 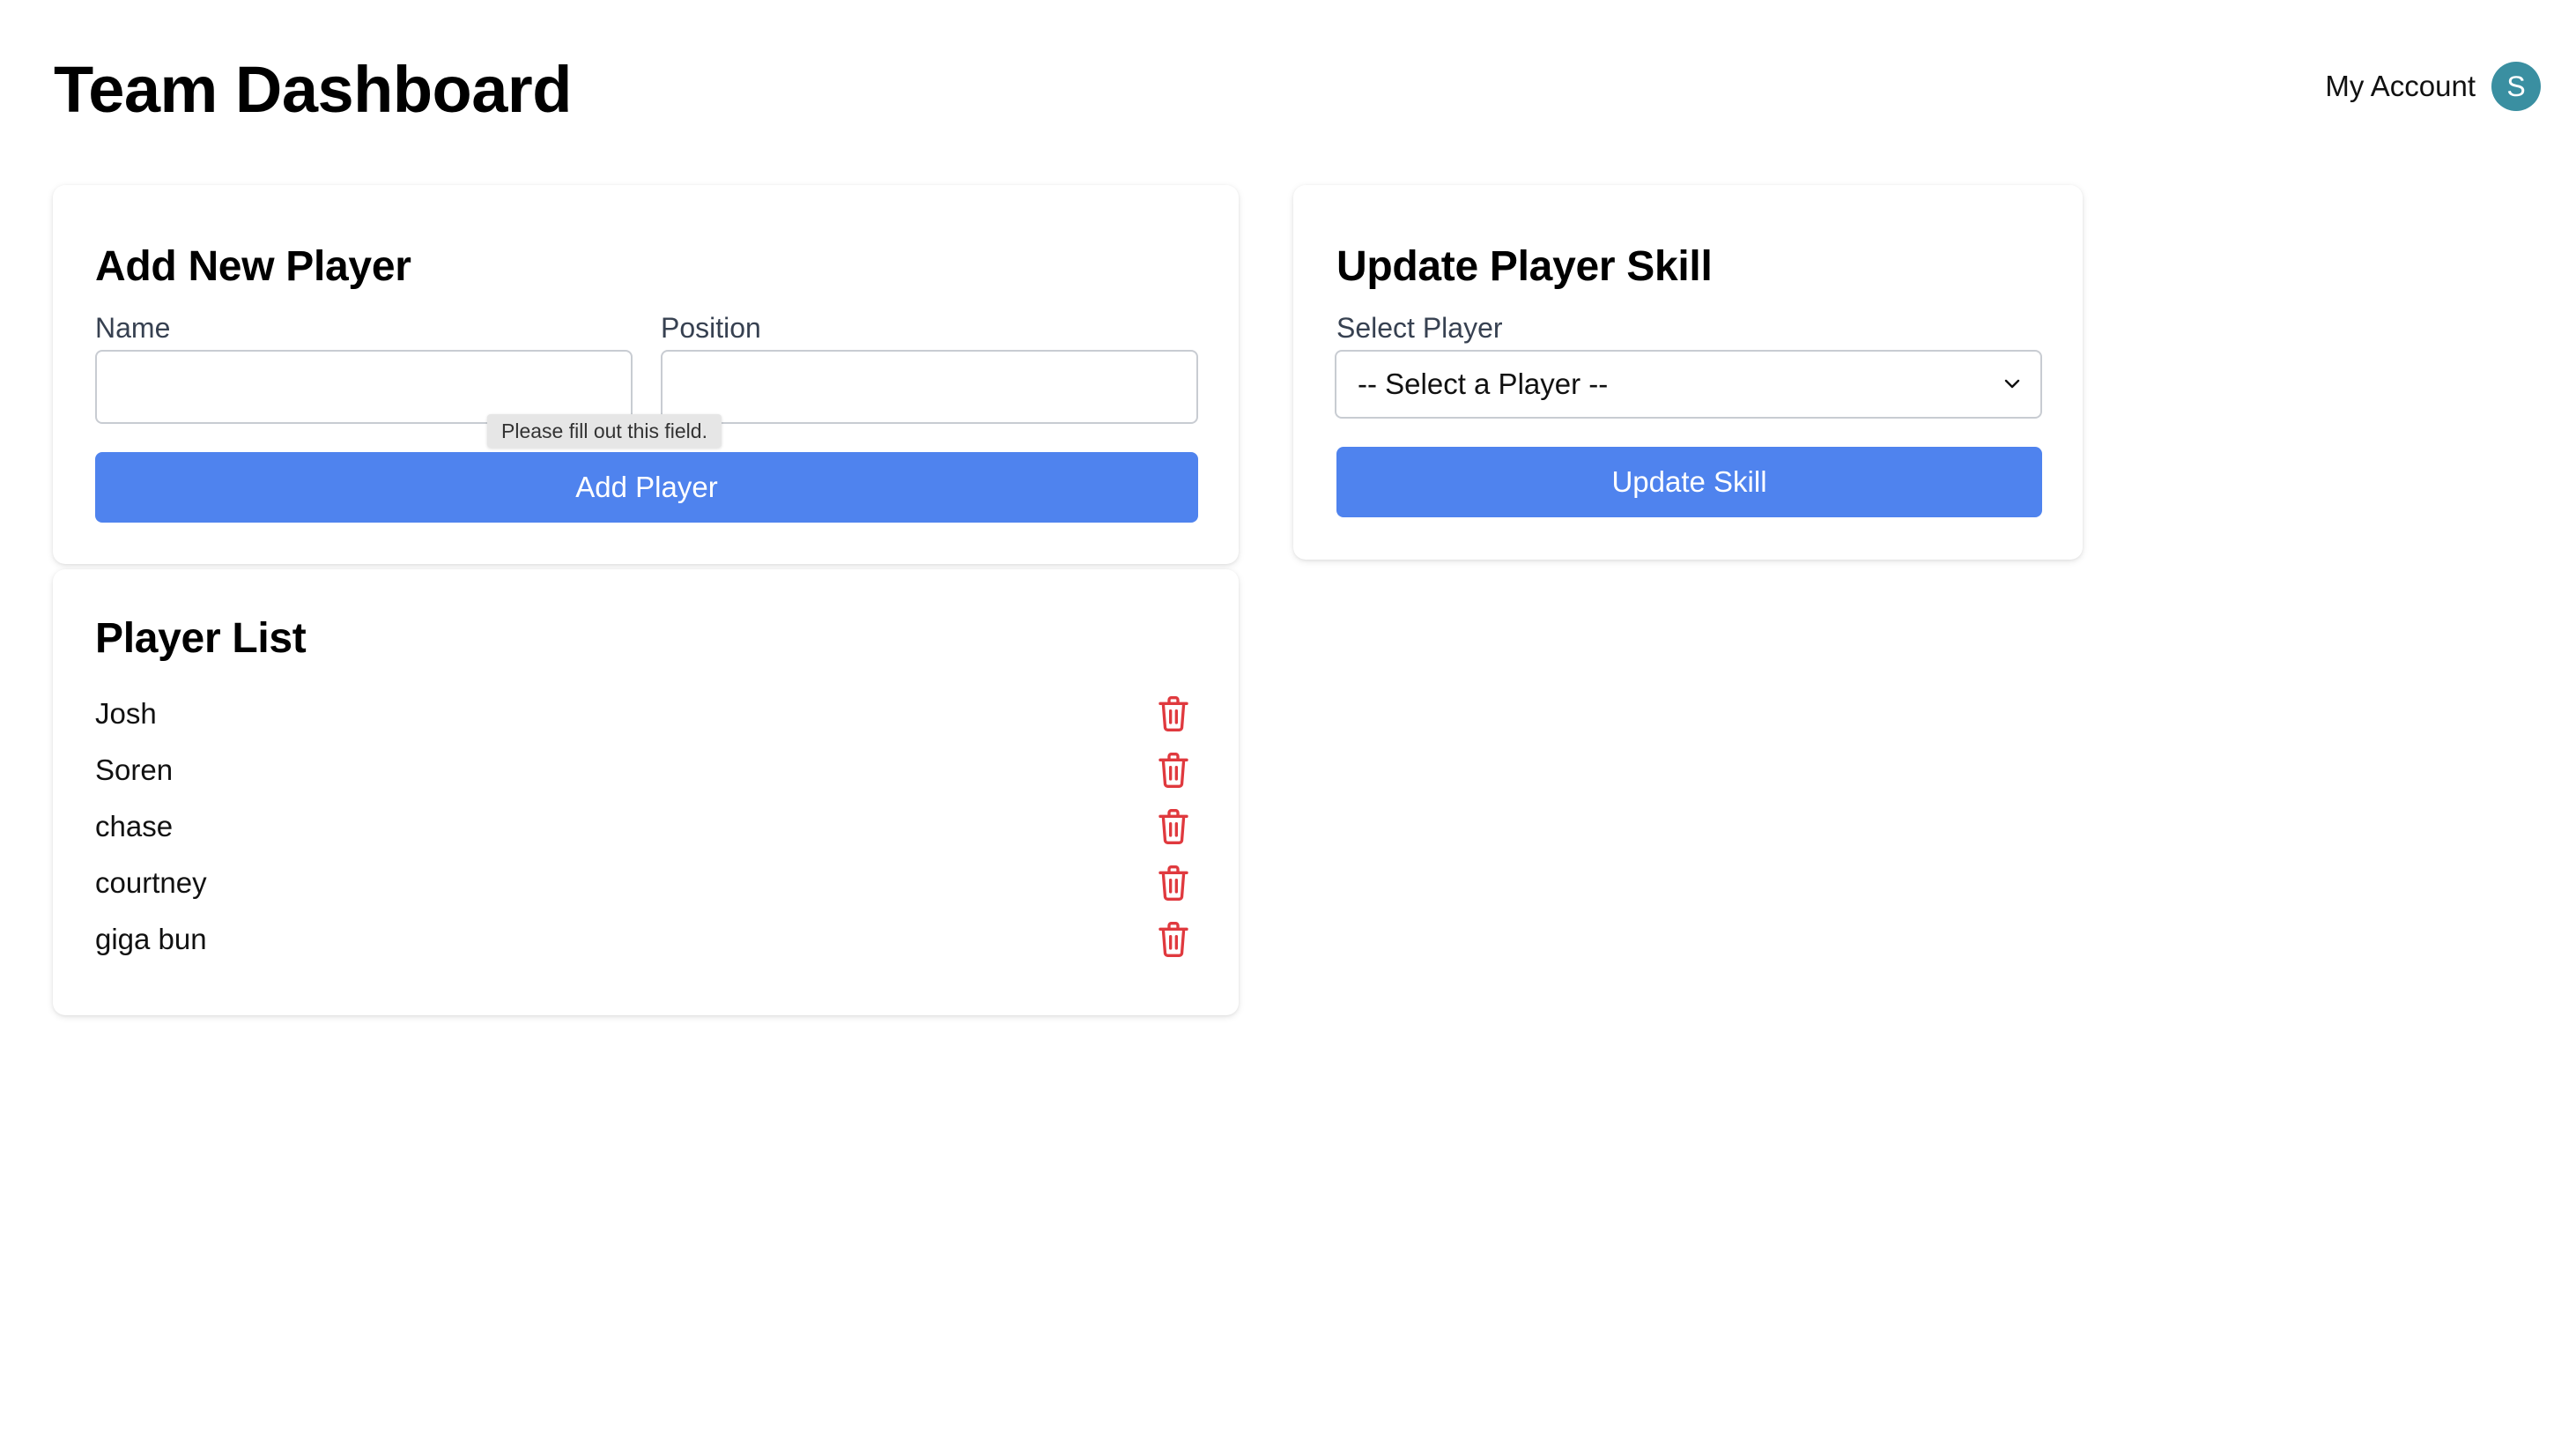 I want to click on player-row: Josh, so click(x=646, y=714).